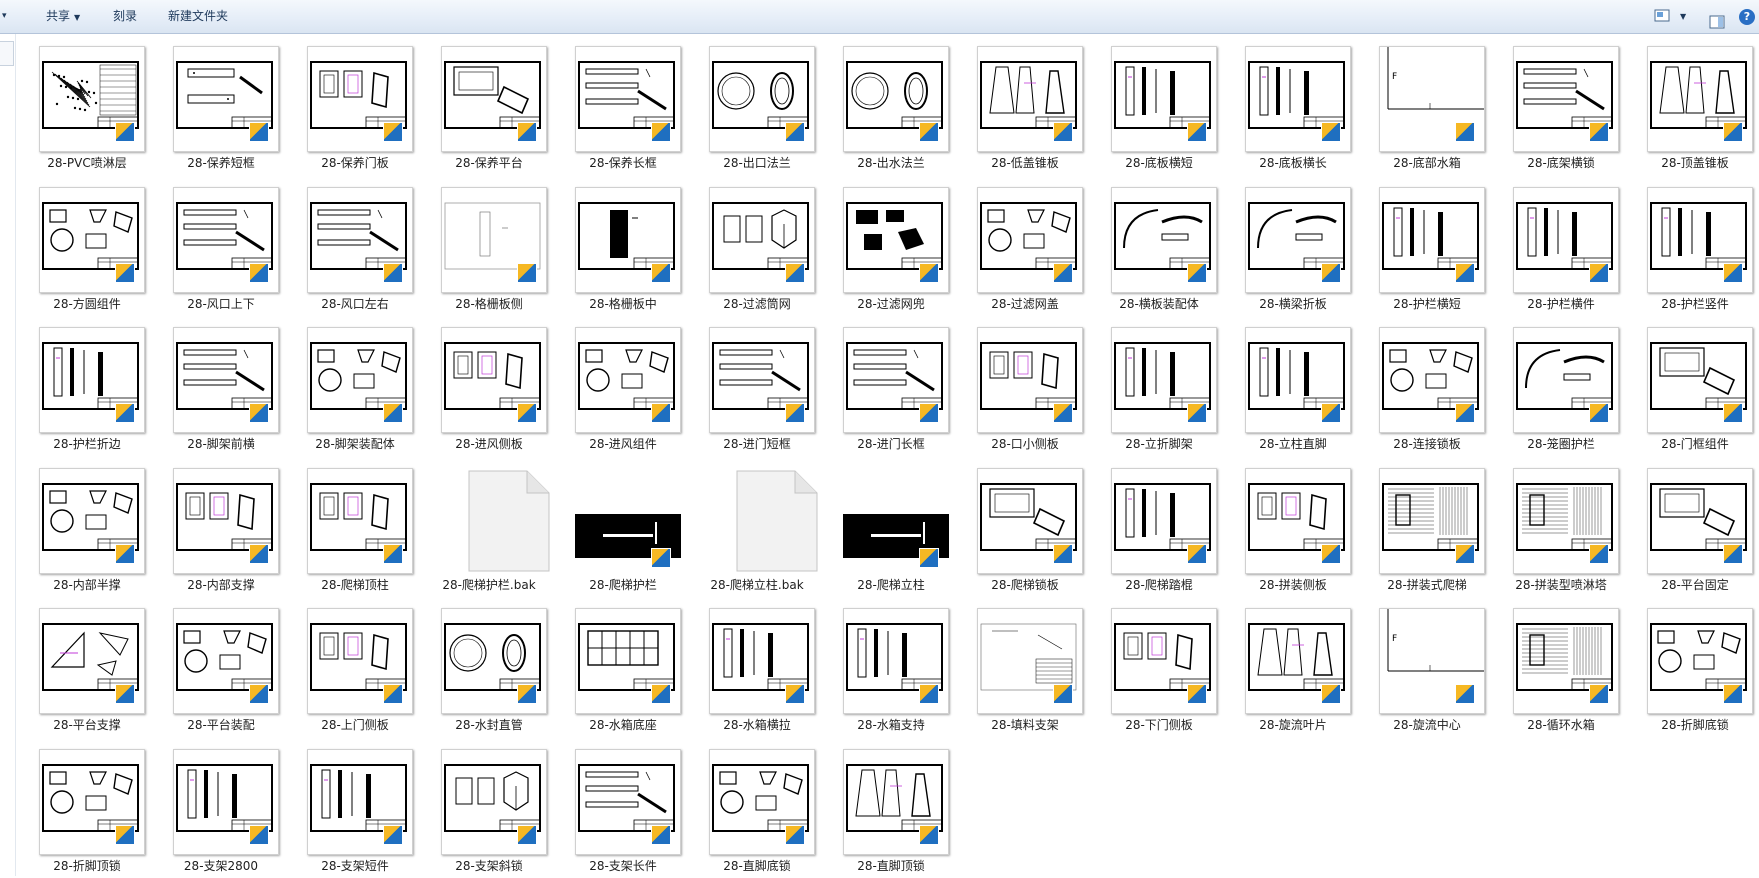 Image resolution: width=1759 pixels, height=878 pixels. Describe the element at coordinates (757, 666) in the screenshot. I see `file-item: 28-水箱横拉` at that location.